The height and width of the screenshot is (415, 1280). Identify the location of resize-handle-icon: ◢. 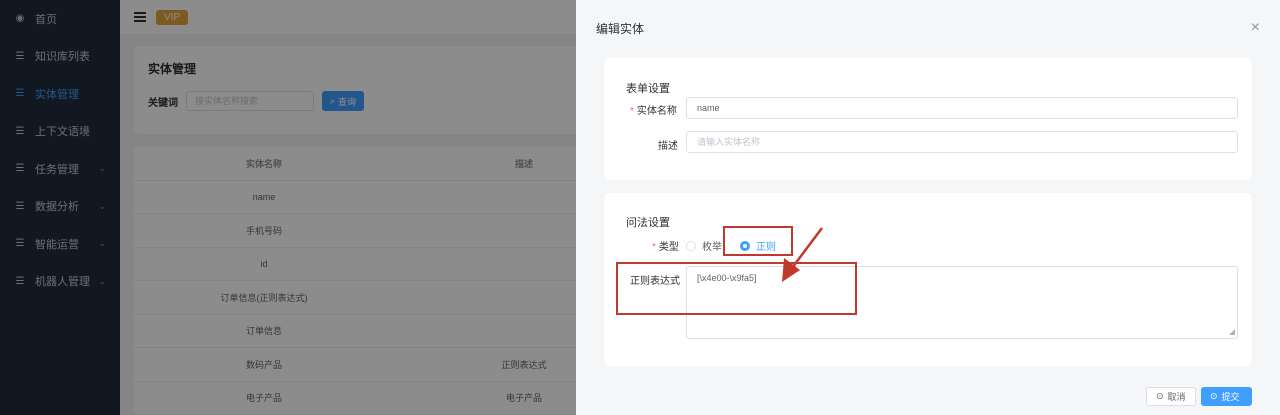
(1232, 331).